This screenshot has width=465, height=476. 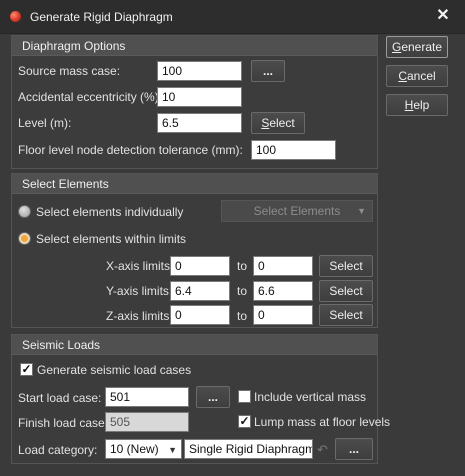 I want to click on generate-button: Generate, so click(x=417, y=47).